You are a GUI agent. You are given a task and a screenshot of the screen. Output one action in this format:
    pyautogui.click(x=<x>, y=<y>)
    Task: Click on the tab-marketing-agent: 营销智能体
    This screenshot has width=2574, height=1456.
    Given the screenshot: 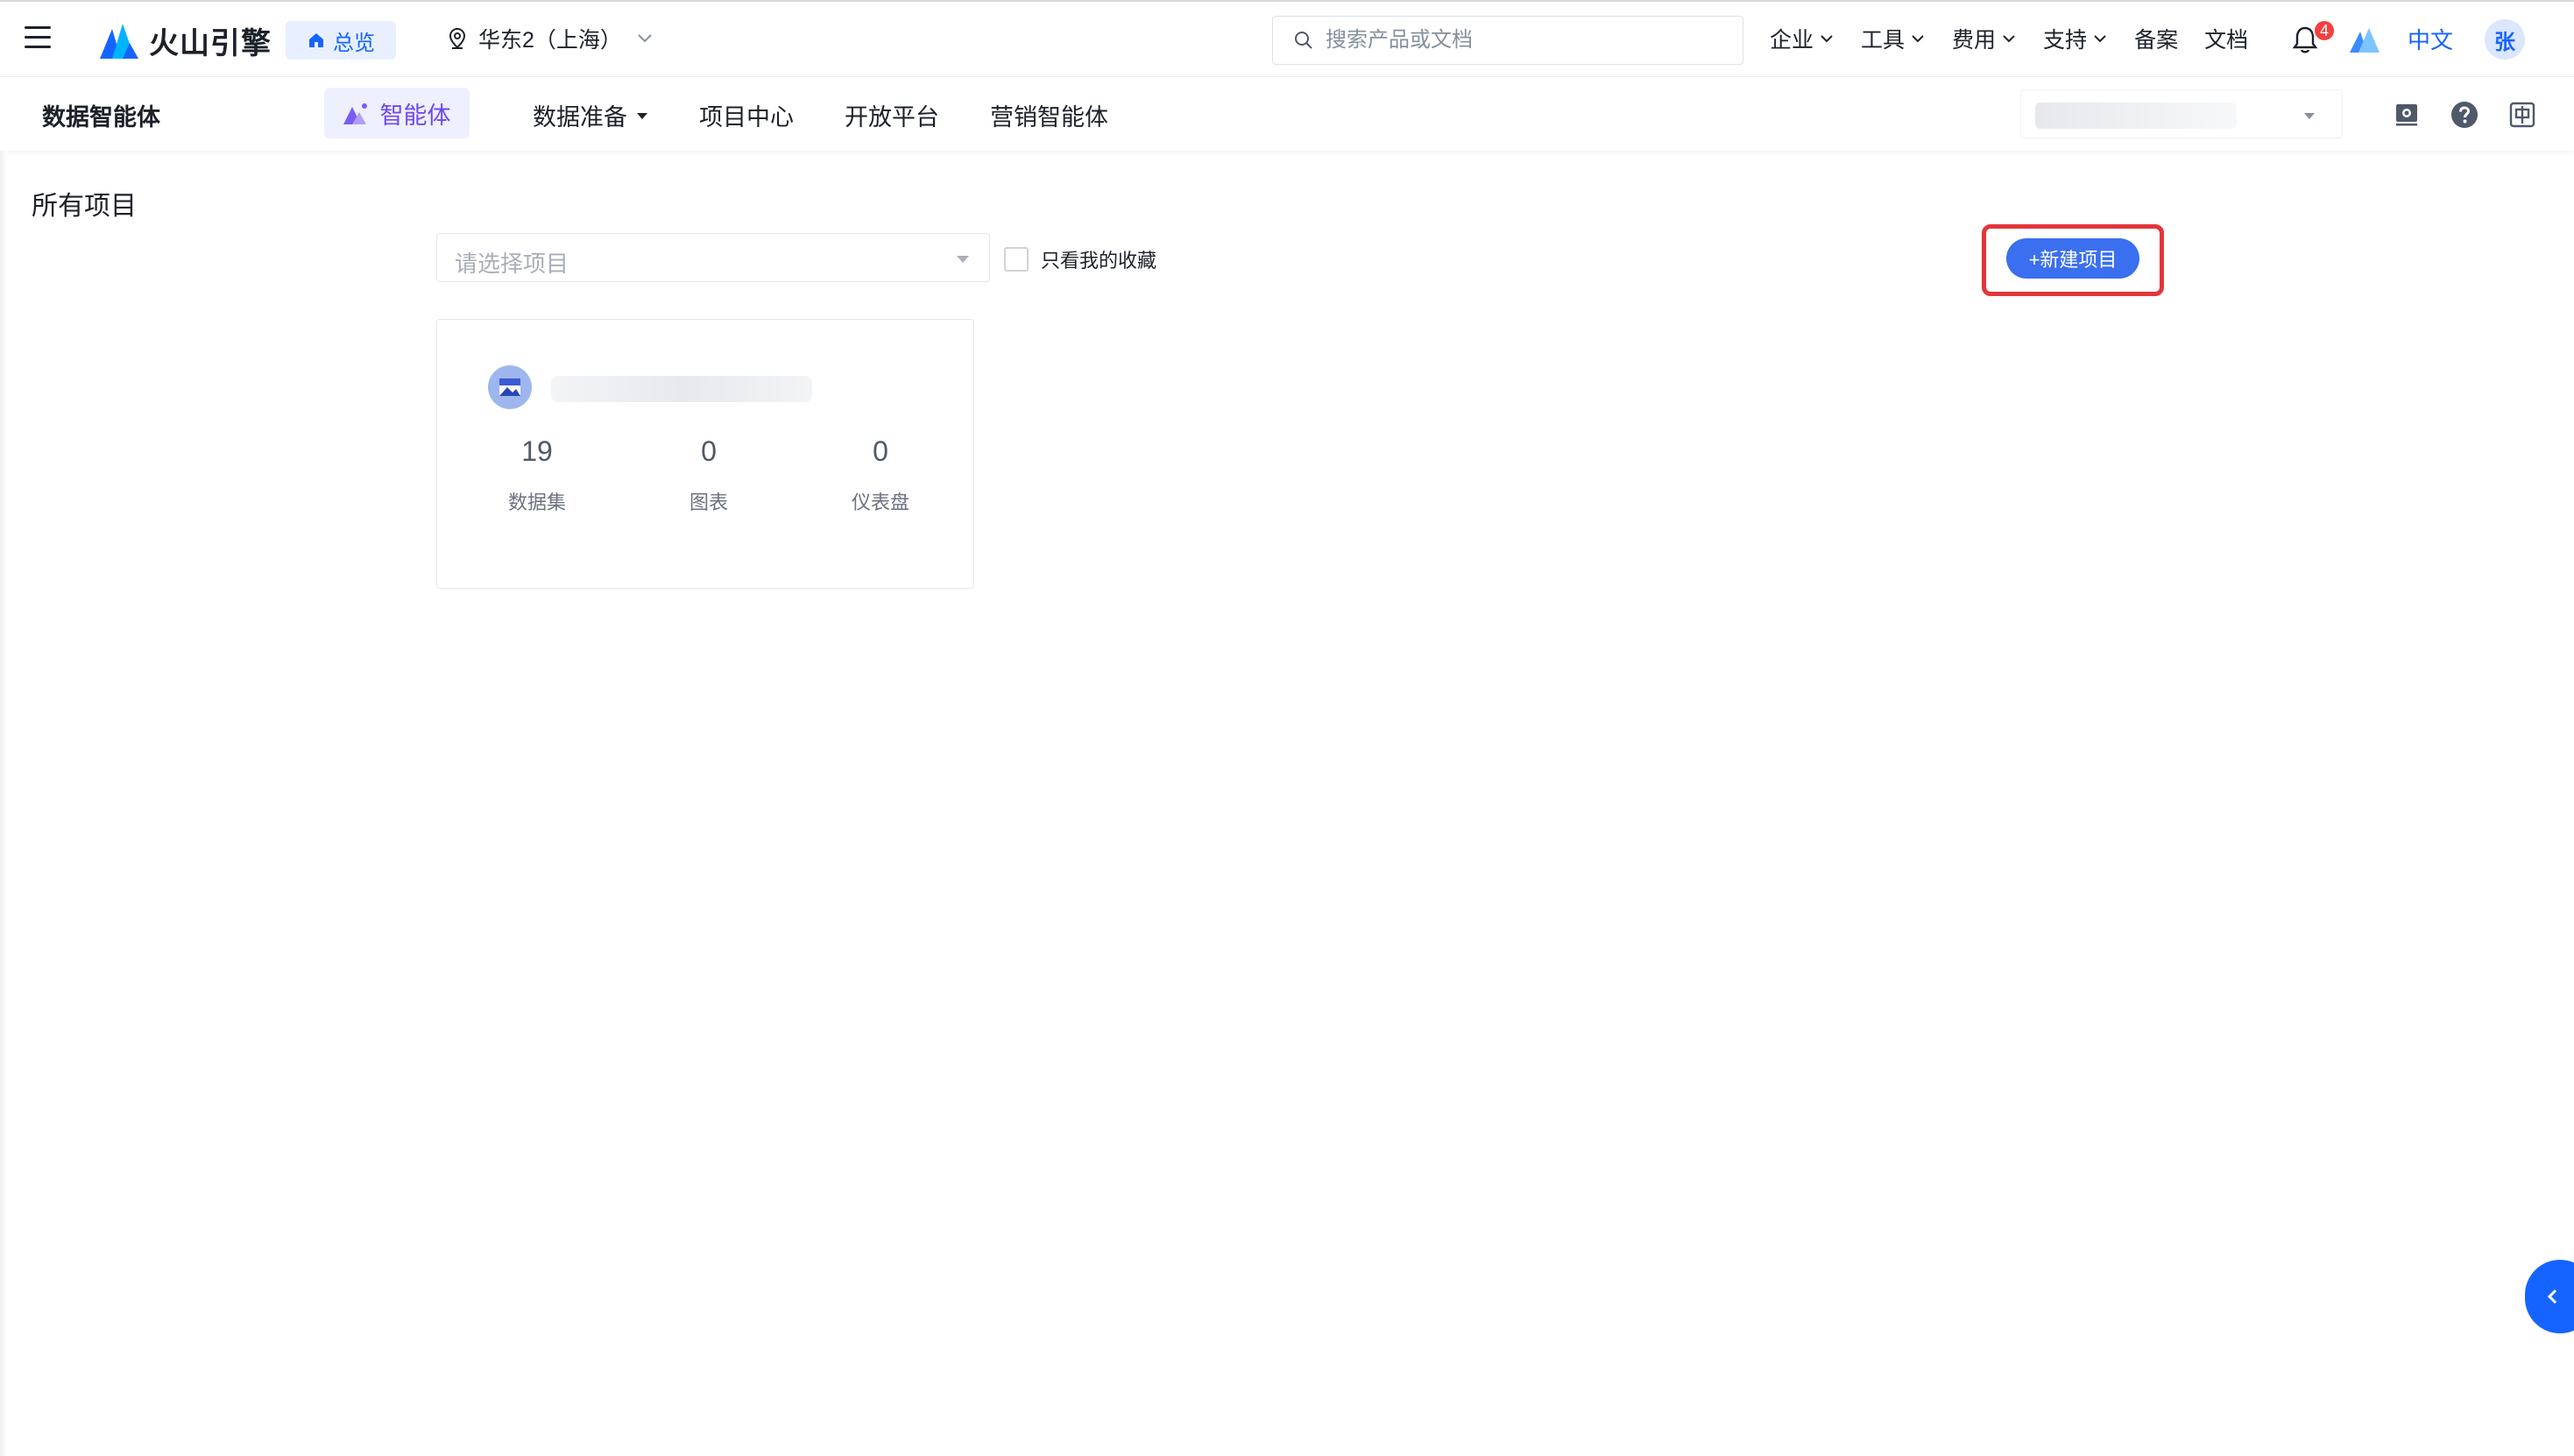 What is the action you would take?
    pyautogui.click(x=1049, y=115)
    